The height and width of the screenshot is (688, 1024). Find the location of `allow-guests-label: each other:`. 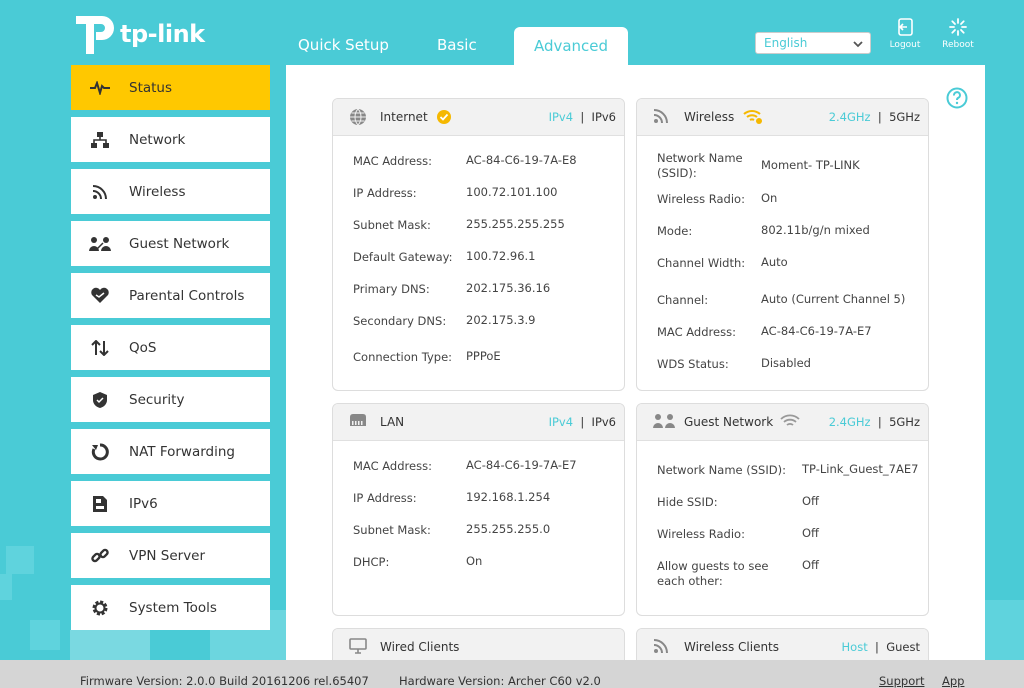

allow-guests-label: each other: is located at coordinates (690, 581).